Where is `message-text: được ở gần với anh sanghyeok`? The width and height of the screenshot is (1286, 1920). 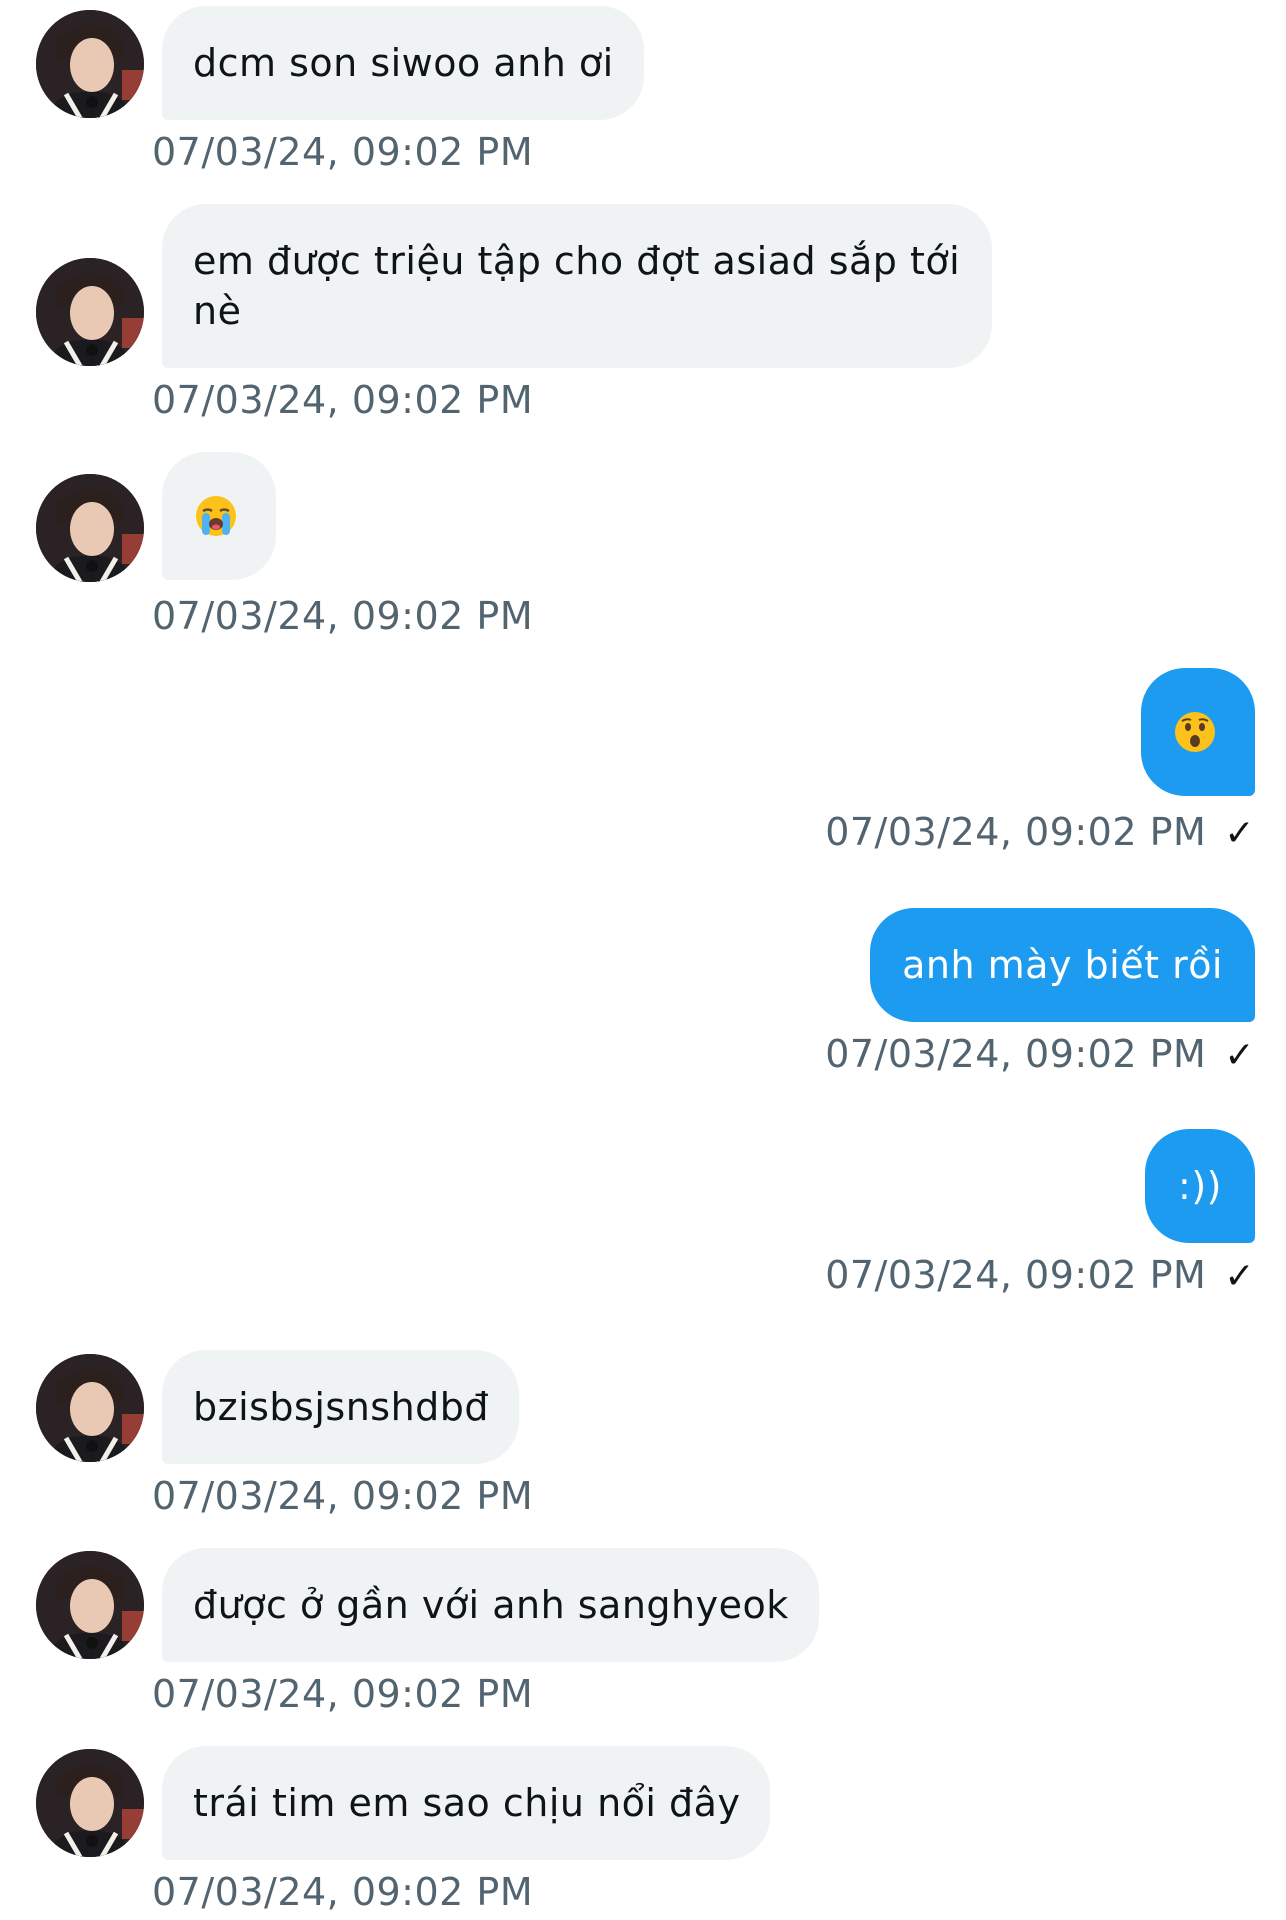
message-text: được ở gần với anh sanghyeok is located at coordinates (491, 1605).